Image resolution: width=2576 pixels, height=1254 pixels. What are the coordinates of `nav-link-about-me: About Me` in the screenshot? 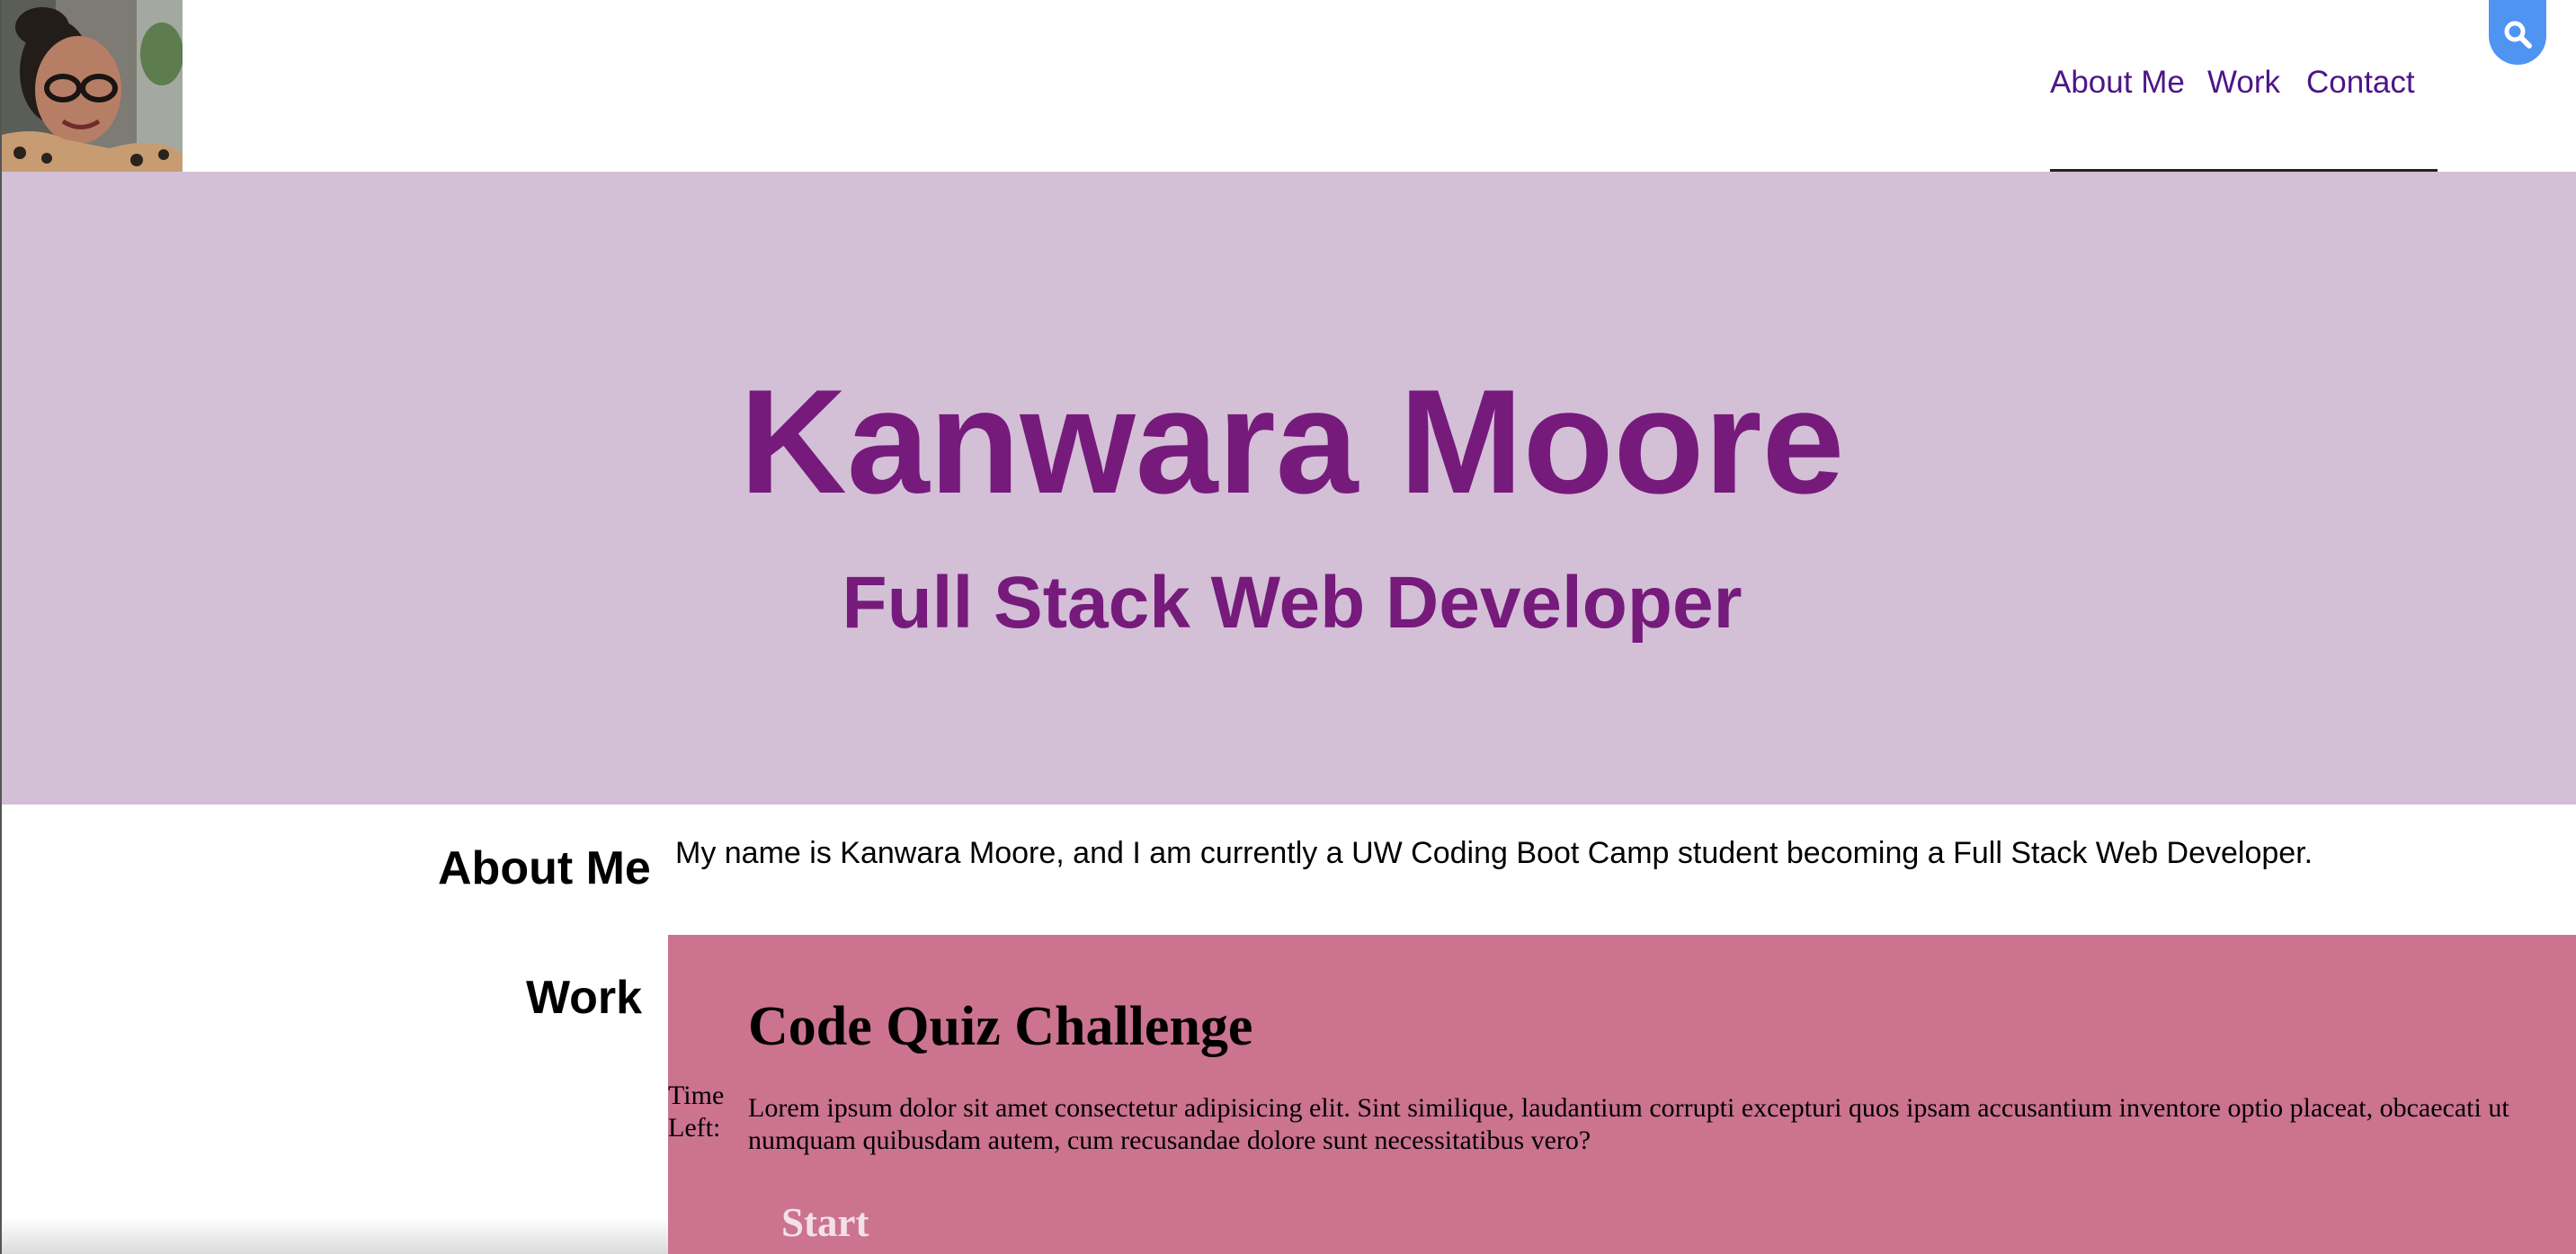 It's located at (2117, 83).